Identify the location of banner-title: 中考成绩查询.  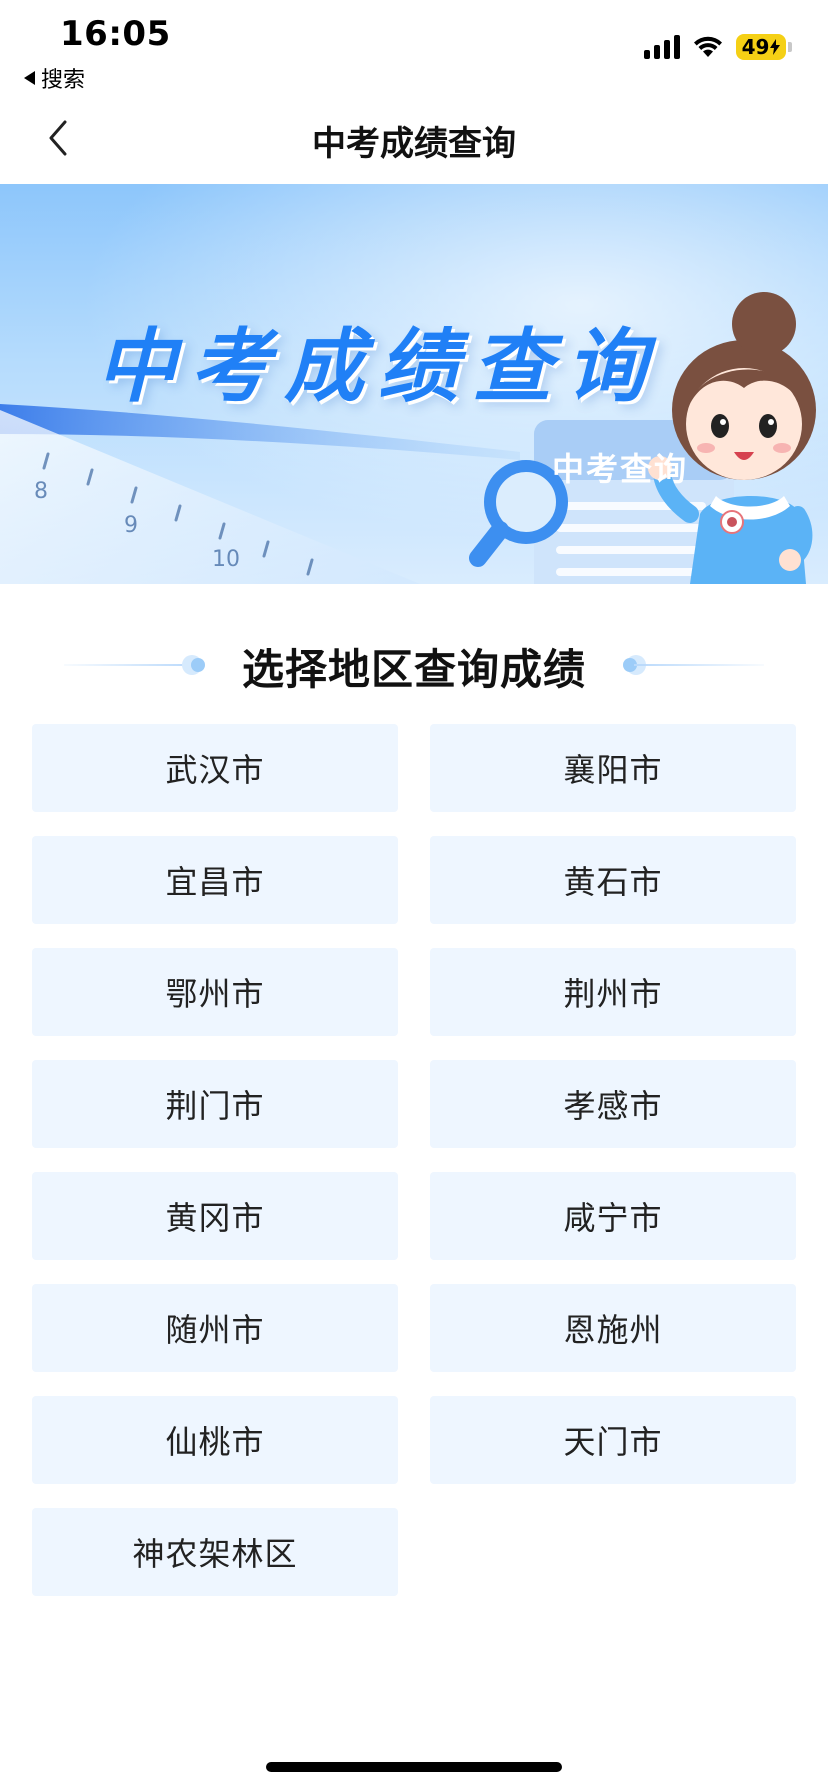
(378, 366).